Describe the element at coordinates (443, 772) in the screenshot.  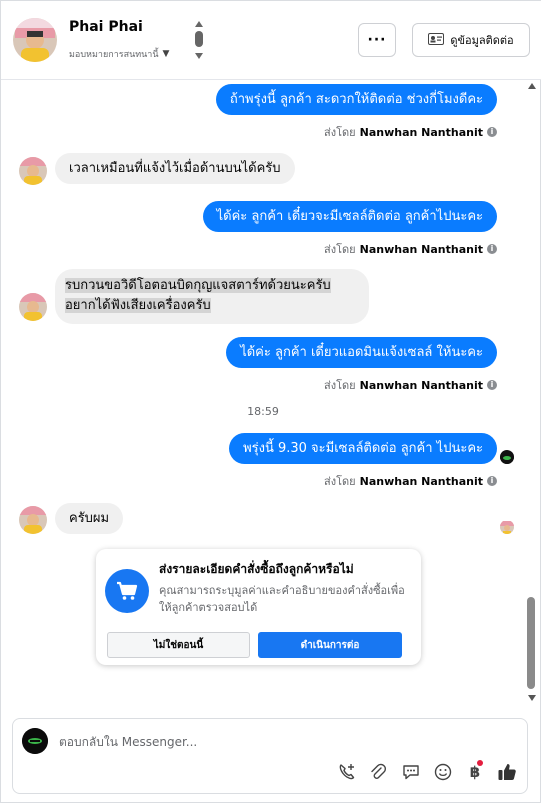
I see `emoji-icon` at that location.